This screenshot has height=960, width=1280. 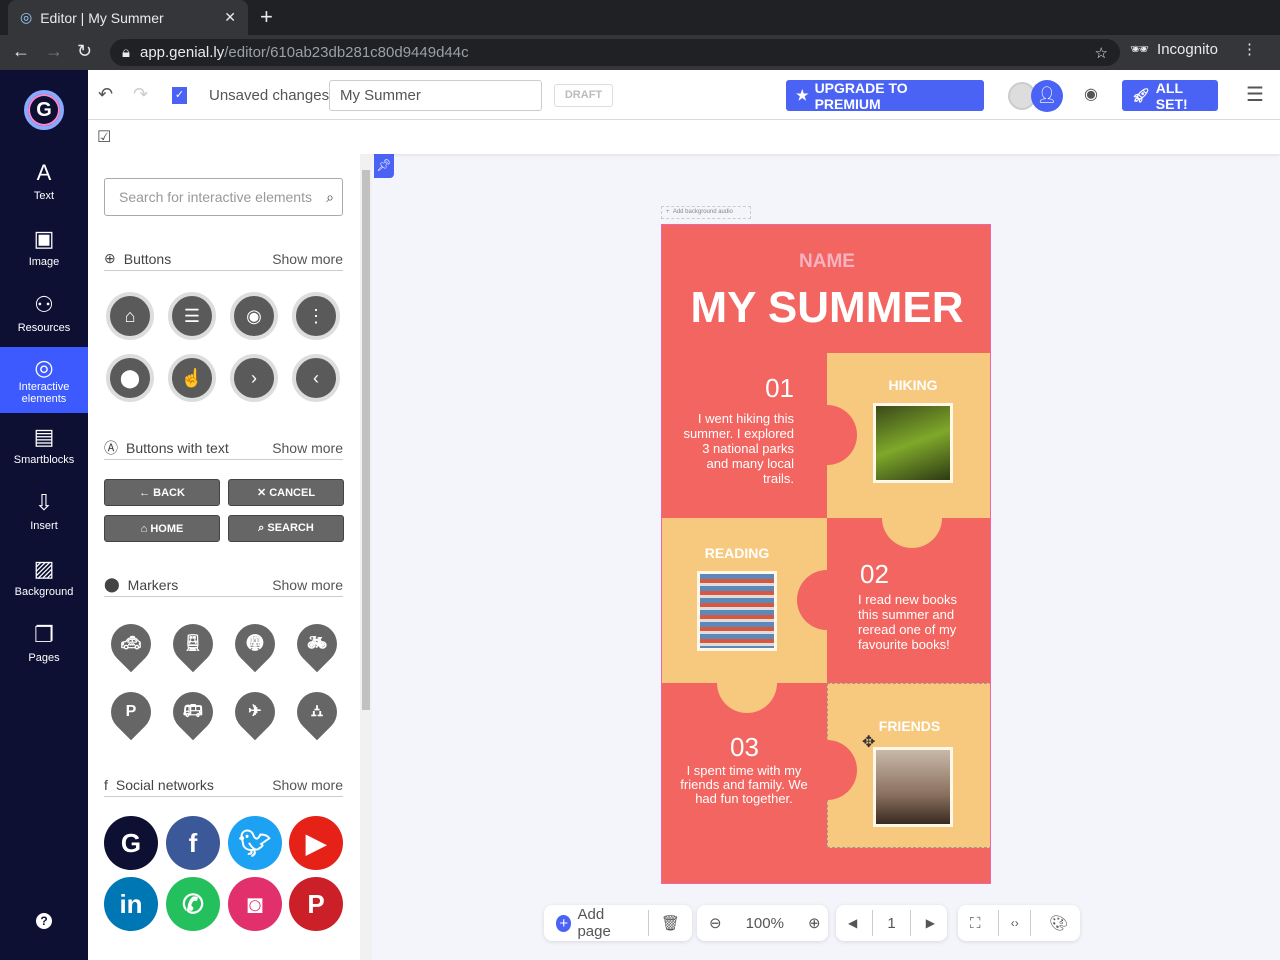 I want to click on item-number: 03, so click(x=744, y=747).